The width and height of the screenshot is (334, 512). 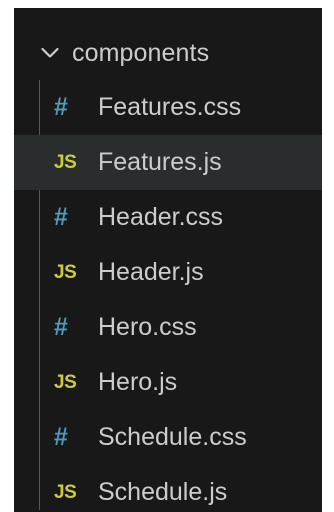 I want to click on file-item-hero-css: # Hero.css, so click(x=168, y=327).